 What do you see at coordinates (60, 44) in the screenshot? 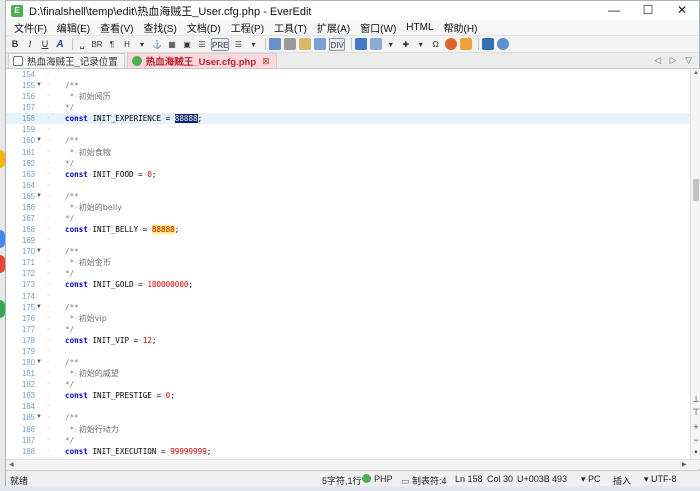
I see `font-icon: A` at bounding box center [60, 44].